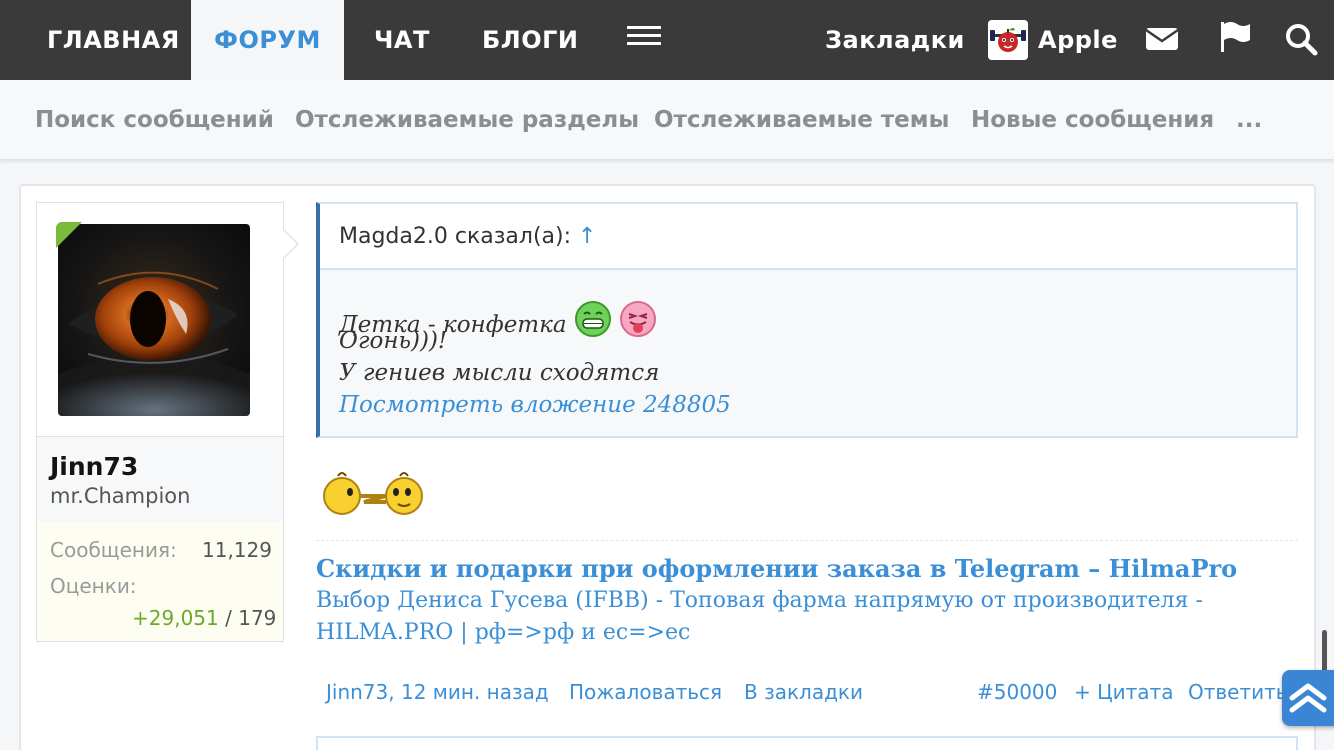  What do you see at coordinates (267, 40) in the screenshot?
I see `nav-forum: ФОРУМ` at bounding box center [267, 40].